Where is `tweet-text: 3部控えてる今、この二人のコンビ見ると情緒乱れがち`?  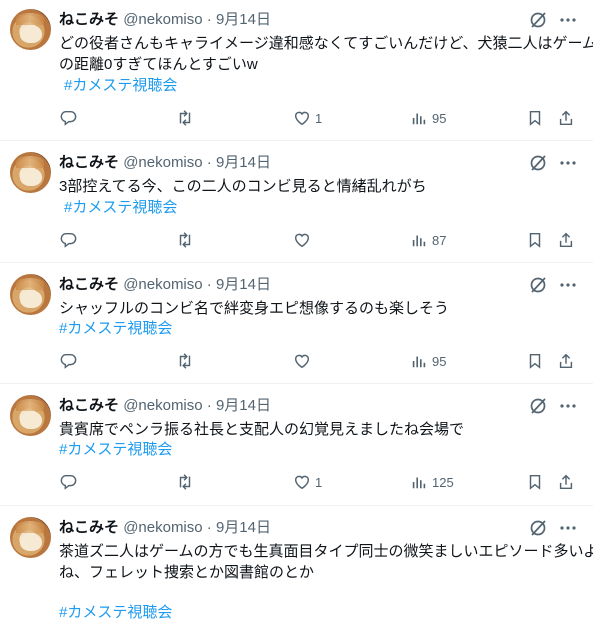 tweet-text: 3部控えてる今、この二人のコンビ見ると情緒乱れがち is located at coordinates (319, 186).